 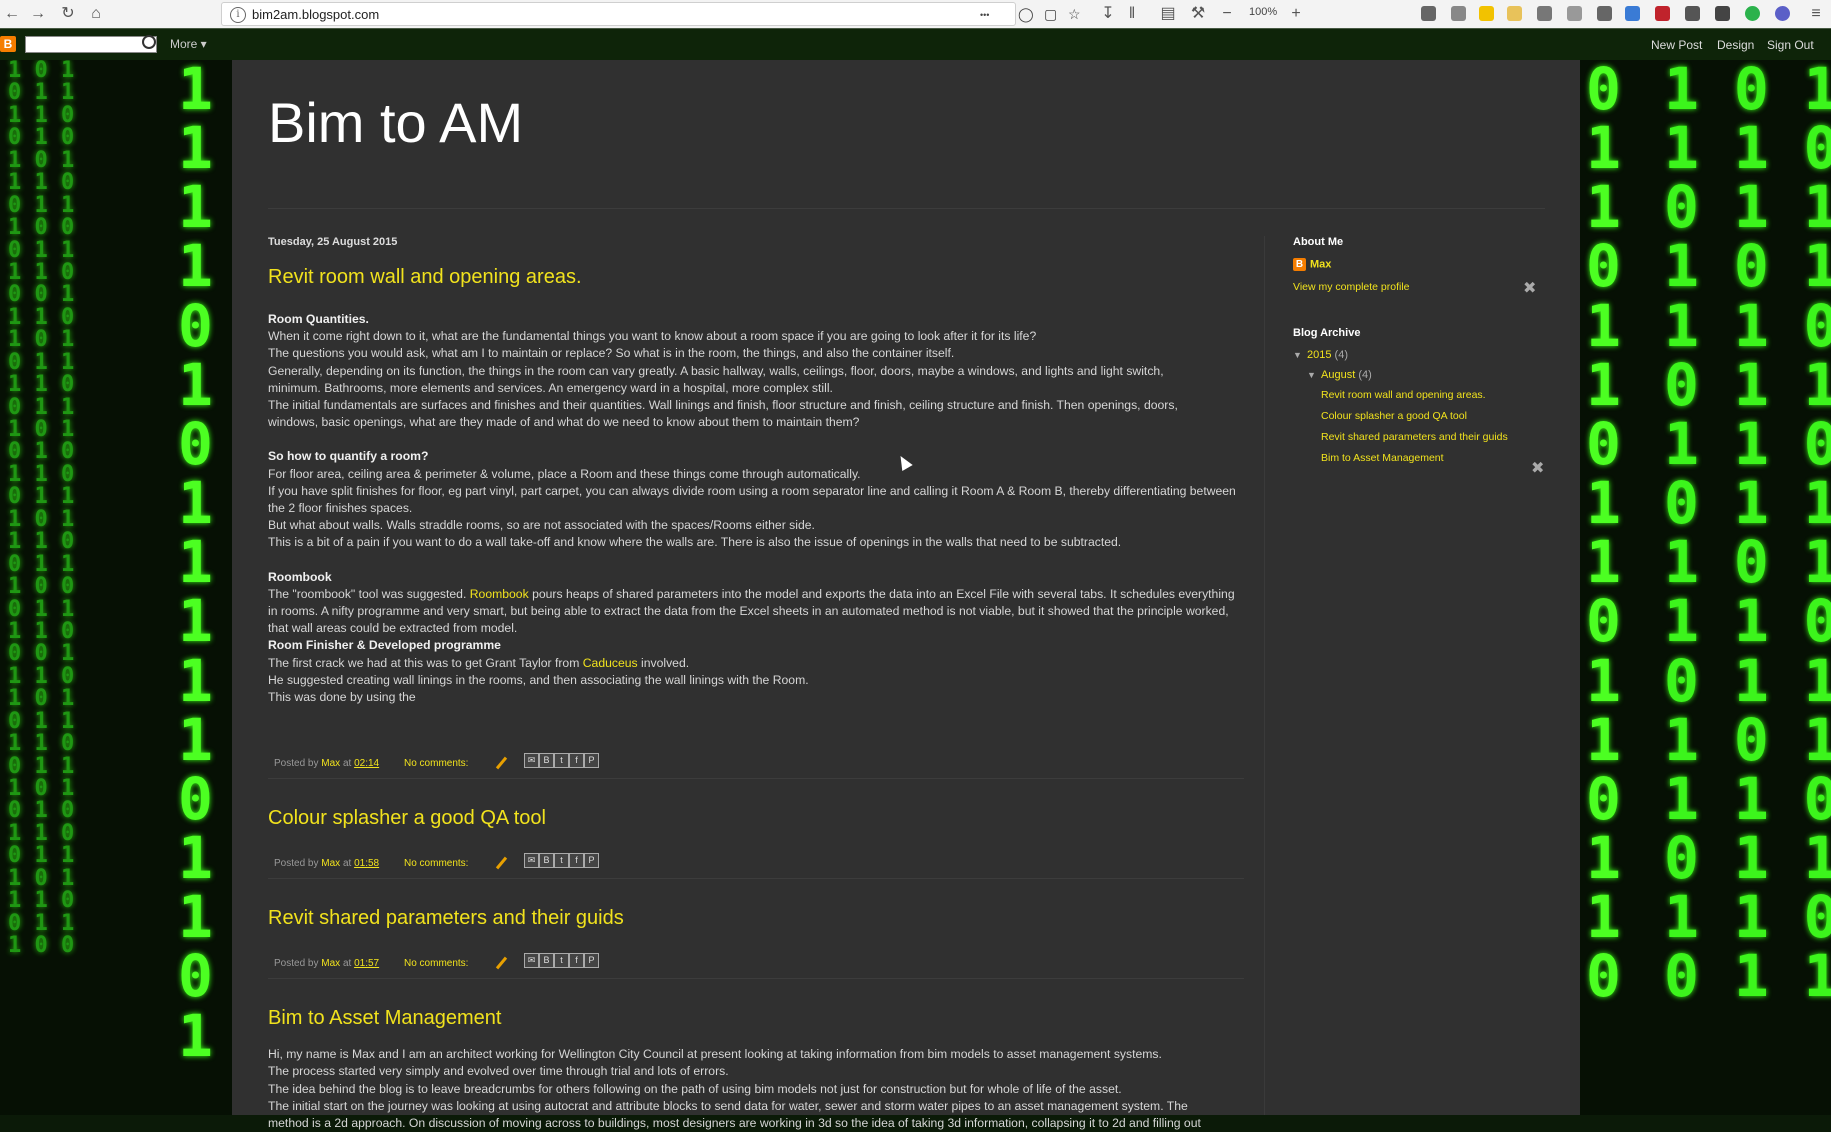 I want to click on view-profile-link: View my complete profile, so click(x=1351, y=287).